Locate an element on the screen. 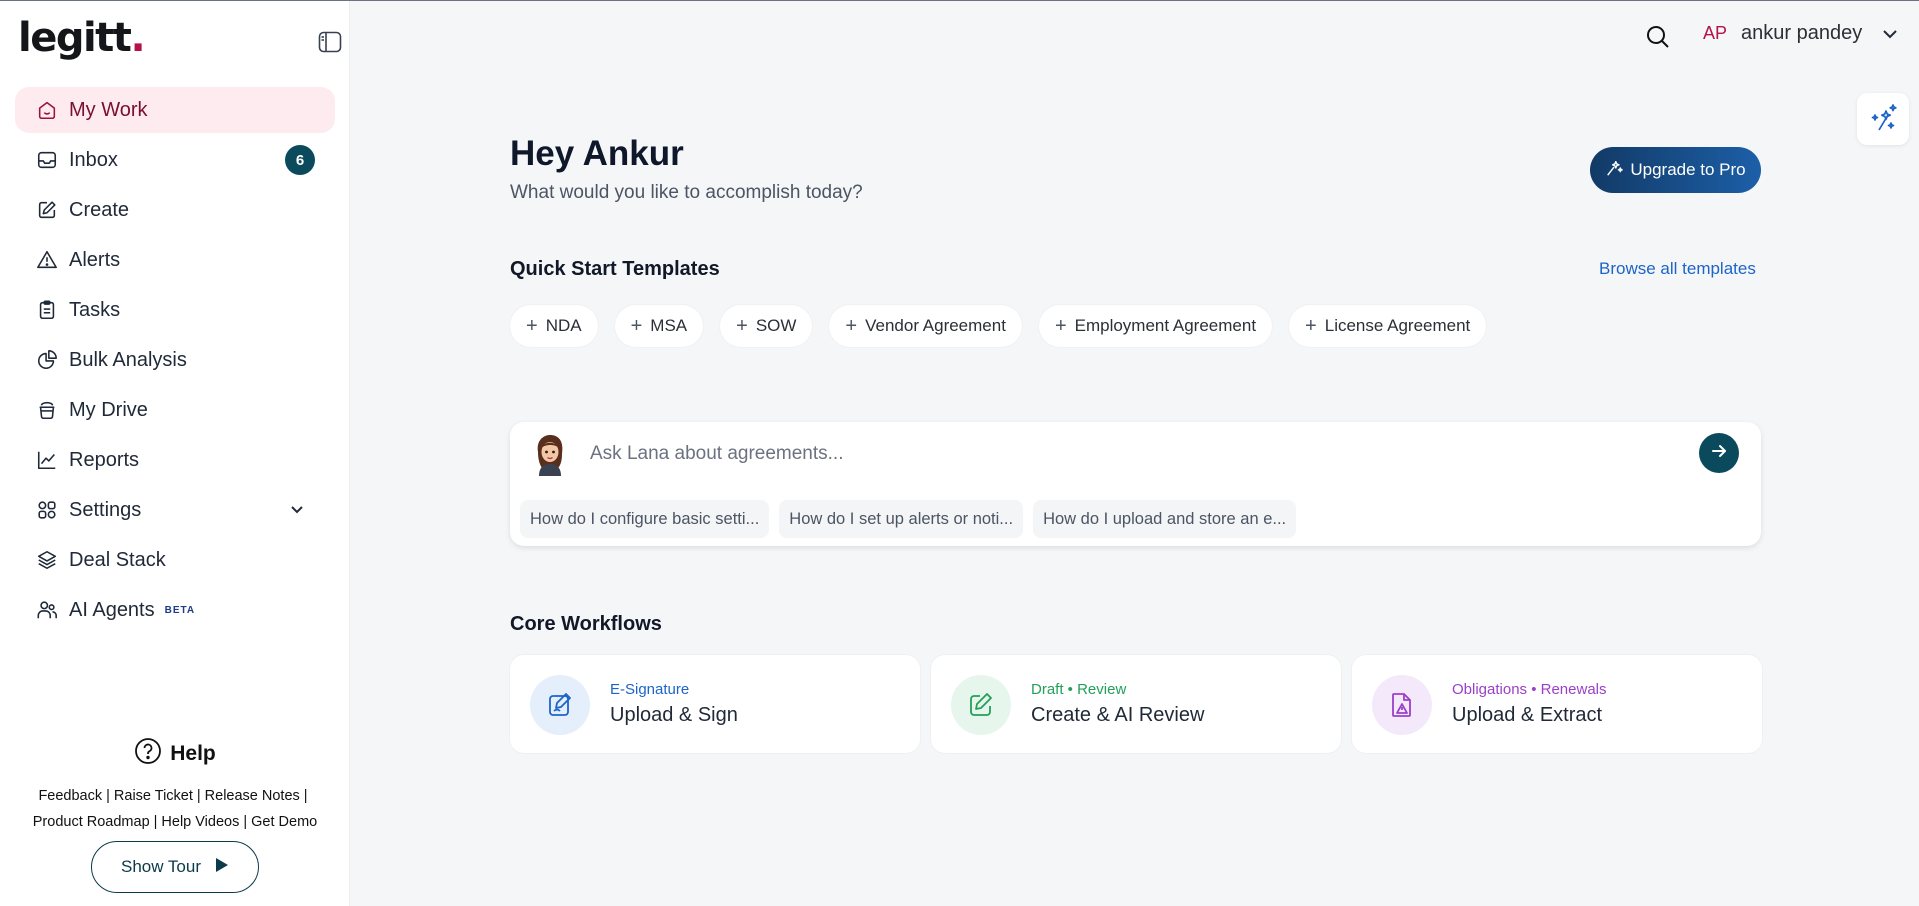 The width and height of the screenshot is (1919, 906). layers-icon is located at coordinates (47, 560).